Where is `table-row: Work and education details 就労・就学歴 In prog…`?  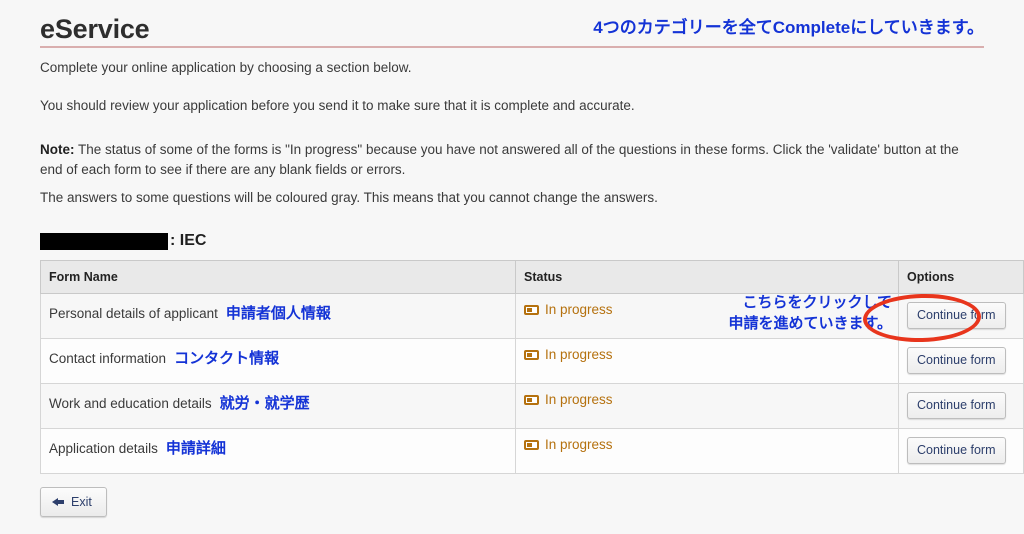
table-row: Work and education details 就労・就学歴 In prog… is located at coordinates (532, 406).